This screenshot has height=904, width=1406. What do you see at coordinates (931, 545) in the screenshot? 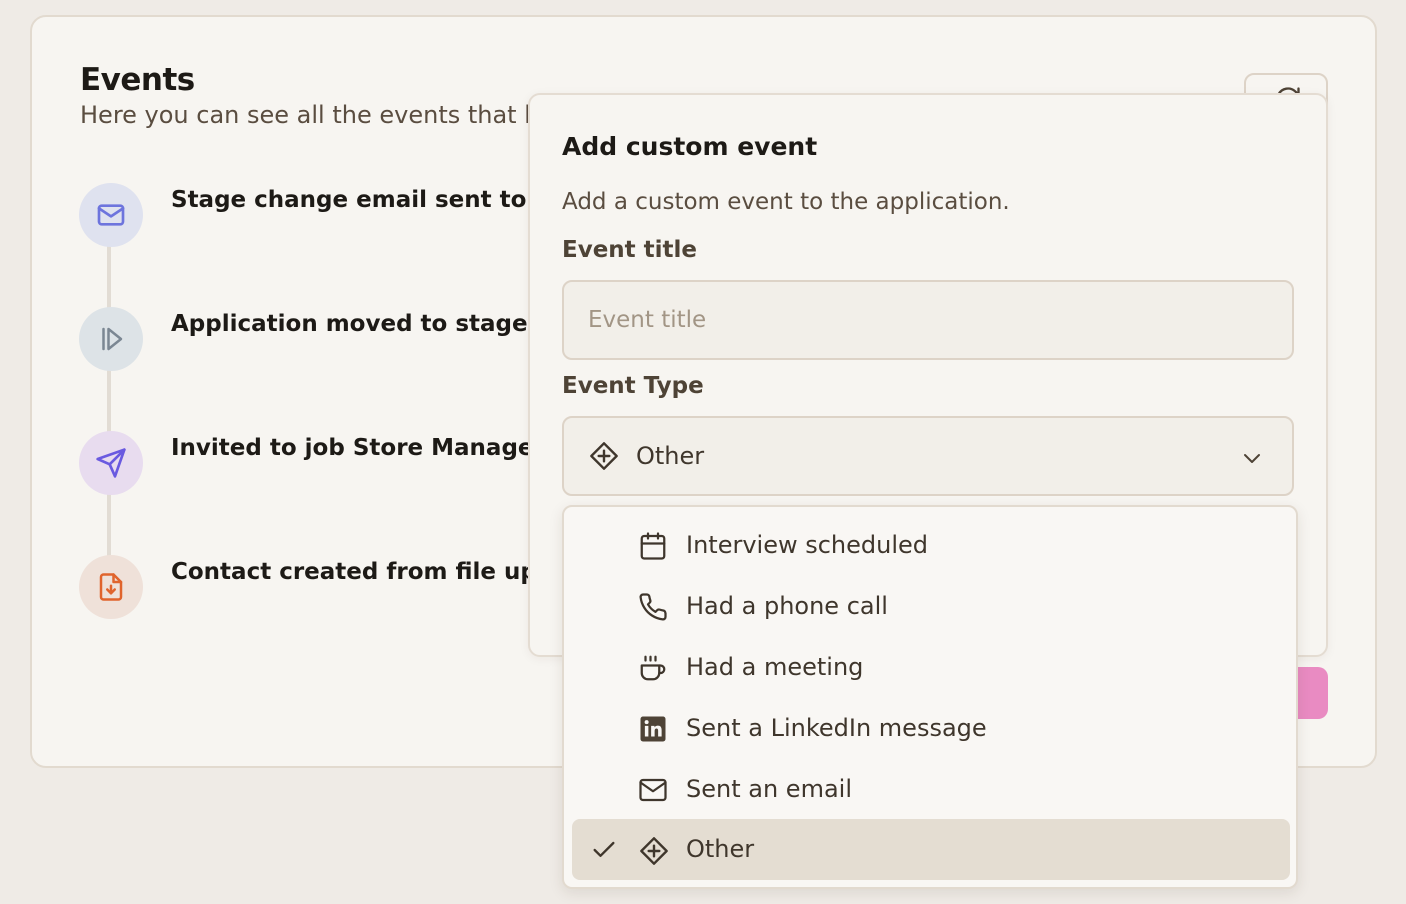
I see `dropdown-option-interview-scheduled: Interview scheduled` at bounding box center [931, 545].